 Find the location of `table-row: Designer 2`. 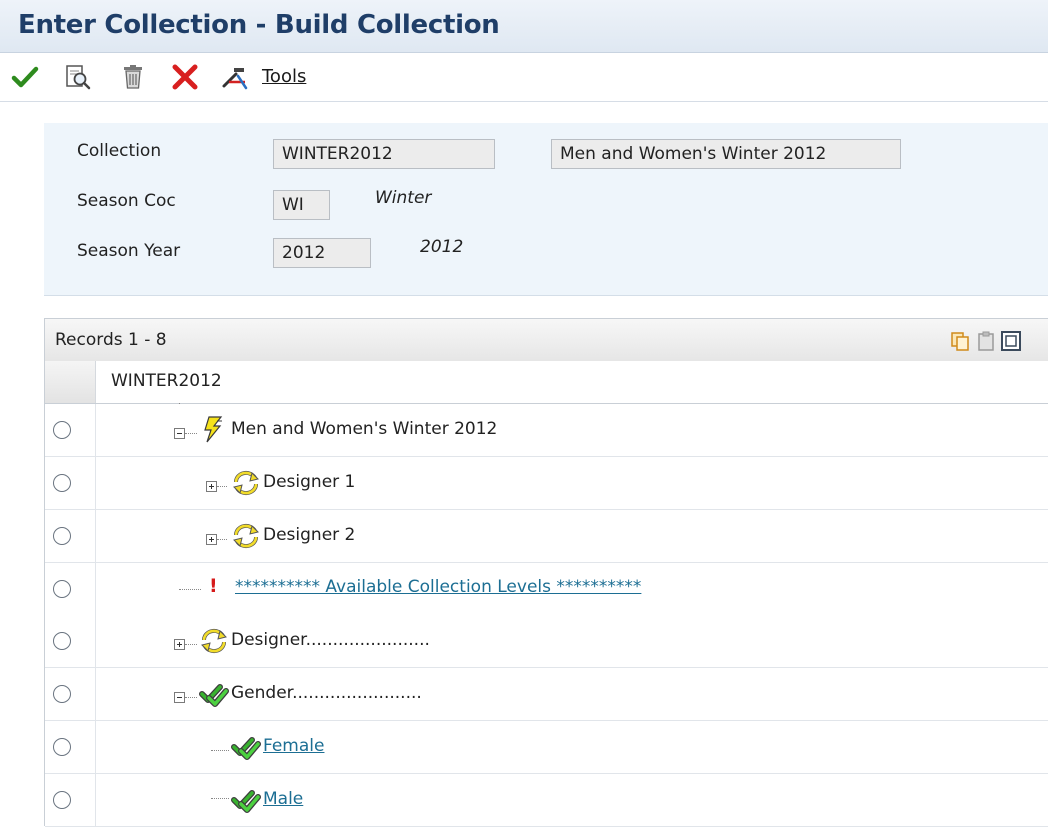

table-row: Designer 2 is located at coordinates (546, 536).